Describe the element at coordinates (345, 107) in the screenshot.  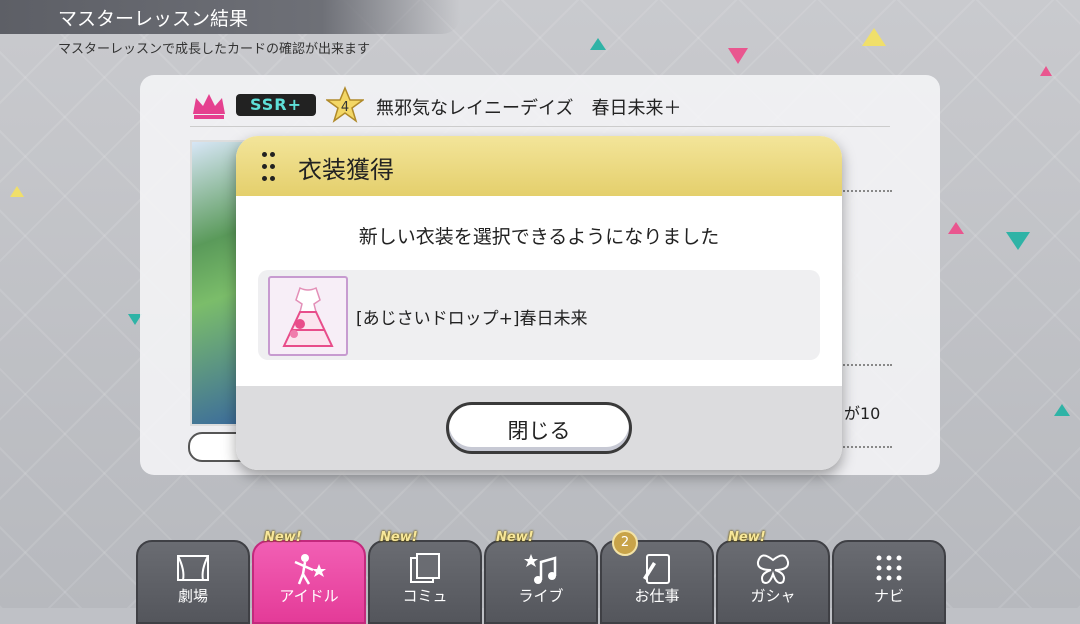
I see `star-level-value: 4` at that location.